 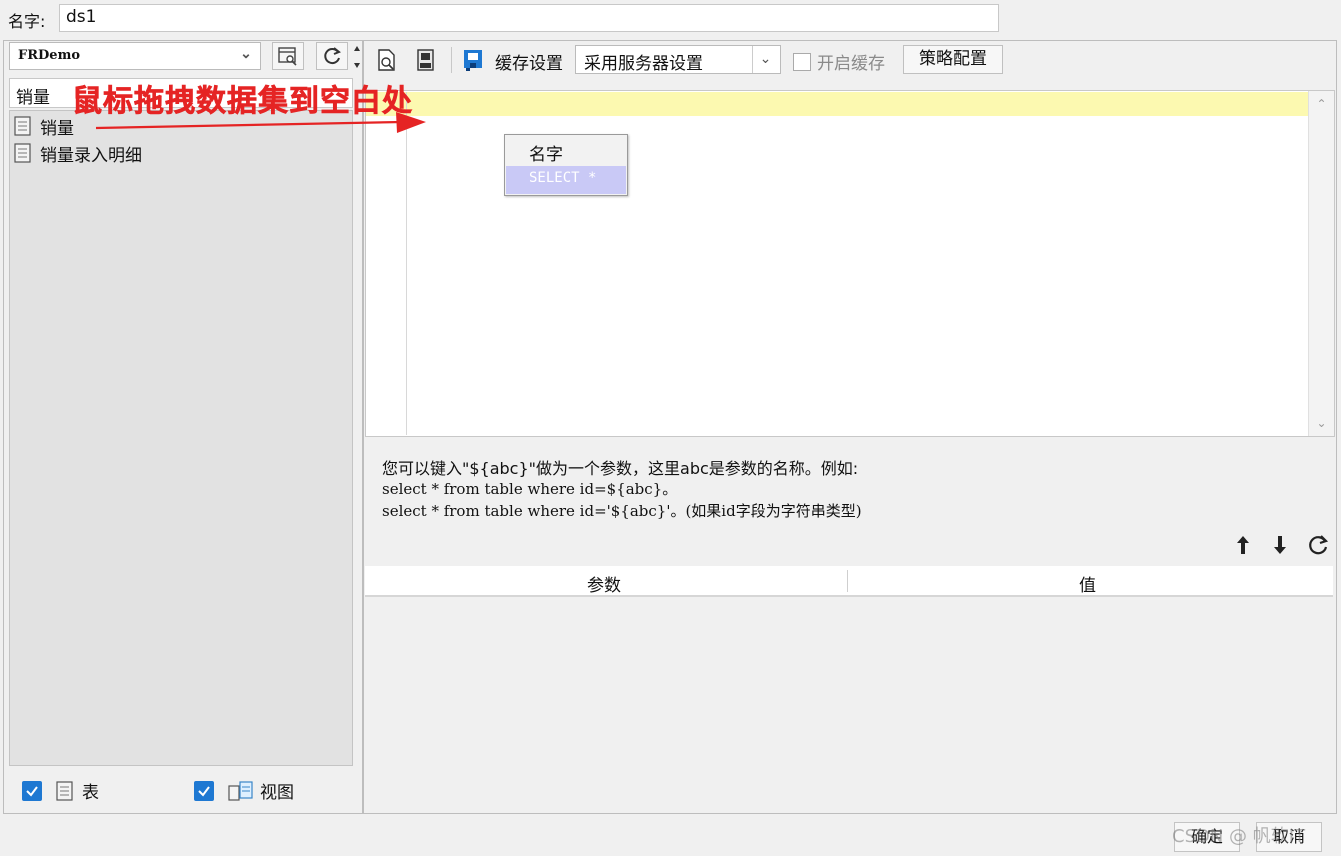 I want to click on splitter-arrows-icon, so click(x=357, y=57).